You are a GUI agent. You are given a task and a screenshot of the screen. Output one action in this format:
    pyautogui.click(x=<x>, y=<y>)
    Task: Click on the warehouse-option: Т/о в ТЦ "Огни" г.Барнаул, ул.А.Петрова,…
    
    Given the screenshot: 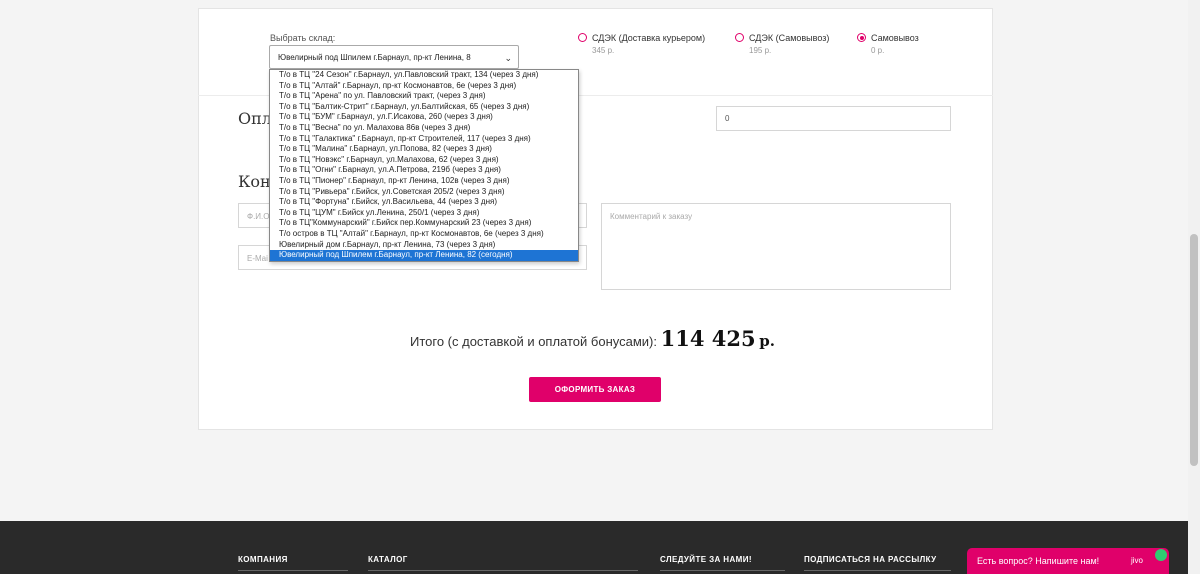 What is the action you would take?
    pyautogui.click(x=424, y=170)
    